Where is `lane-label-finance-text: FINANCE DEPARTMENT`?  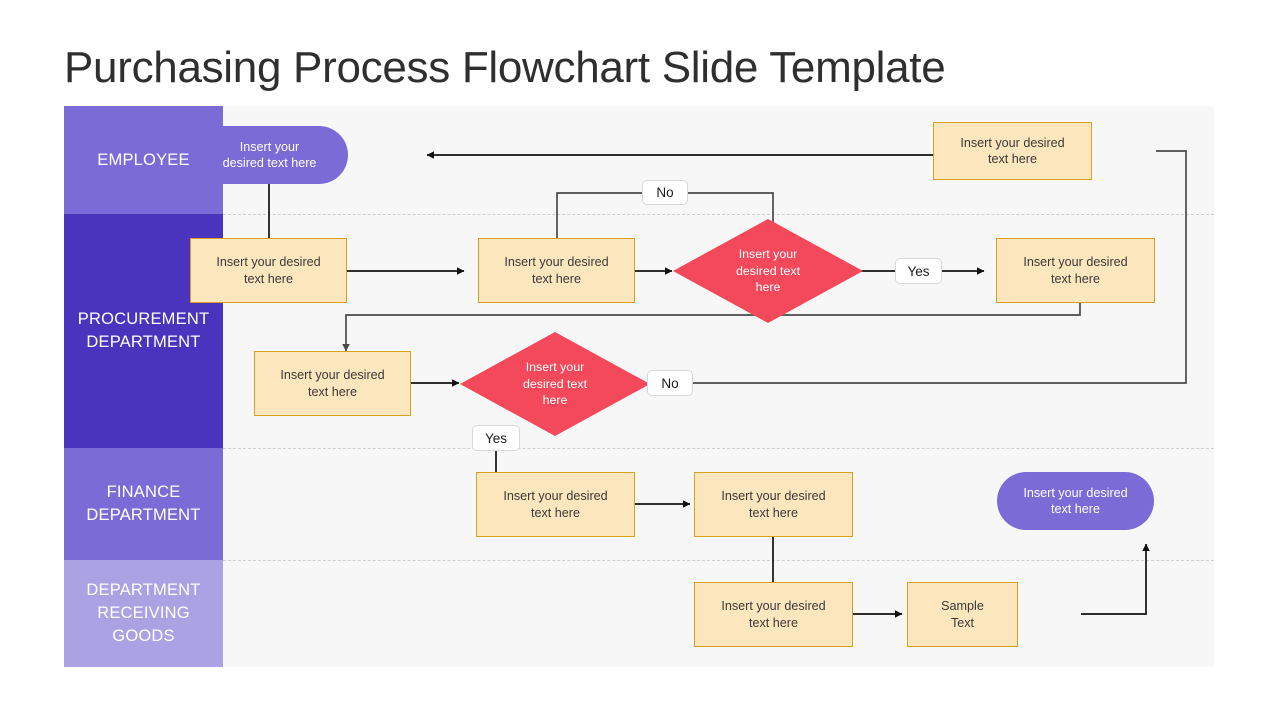 lane-label-finance-text: FINANCE DEPARTMENT is located at coordinates (143, 503).